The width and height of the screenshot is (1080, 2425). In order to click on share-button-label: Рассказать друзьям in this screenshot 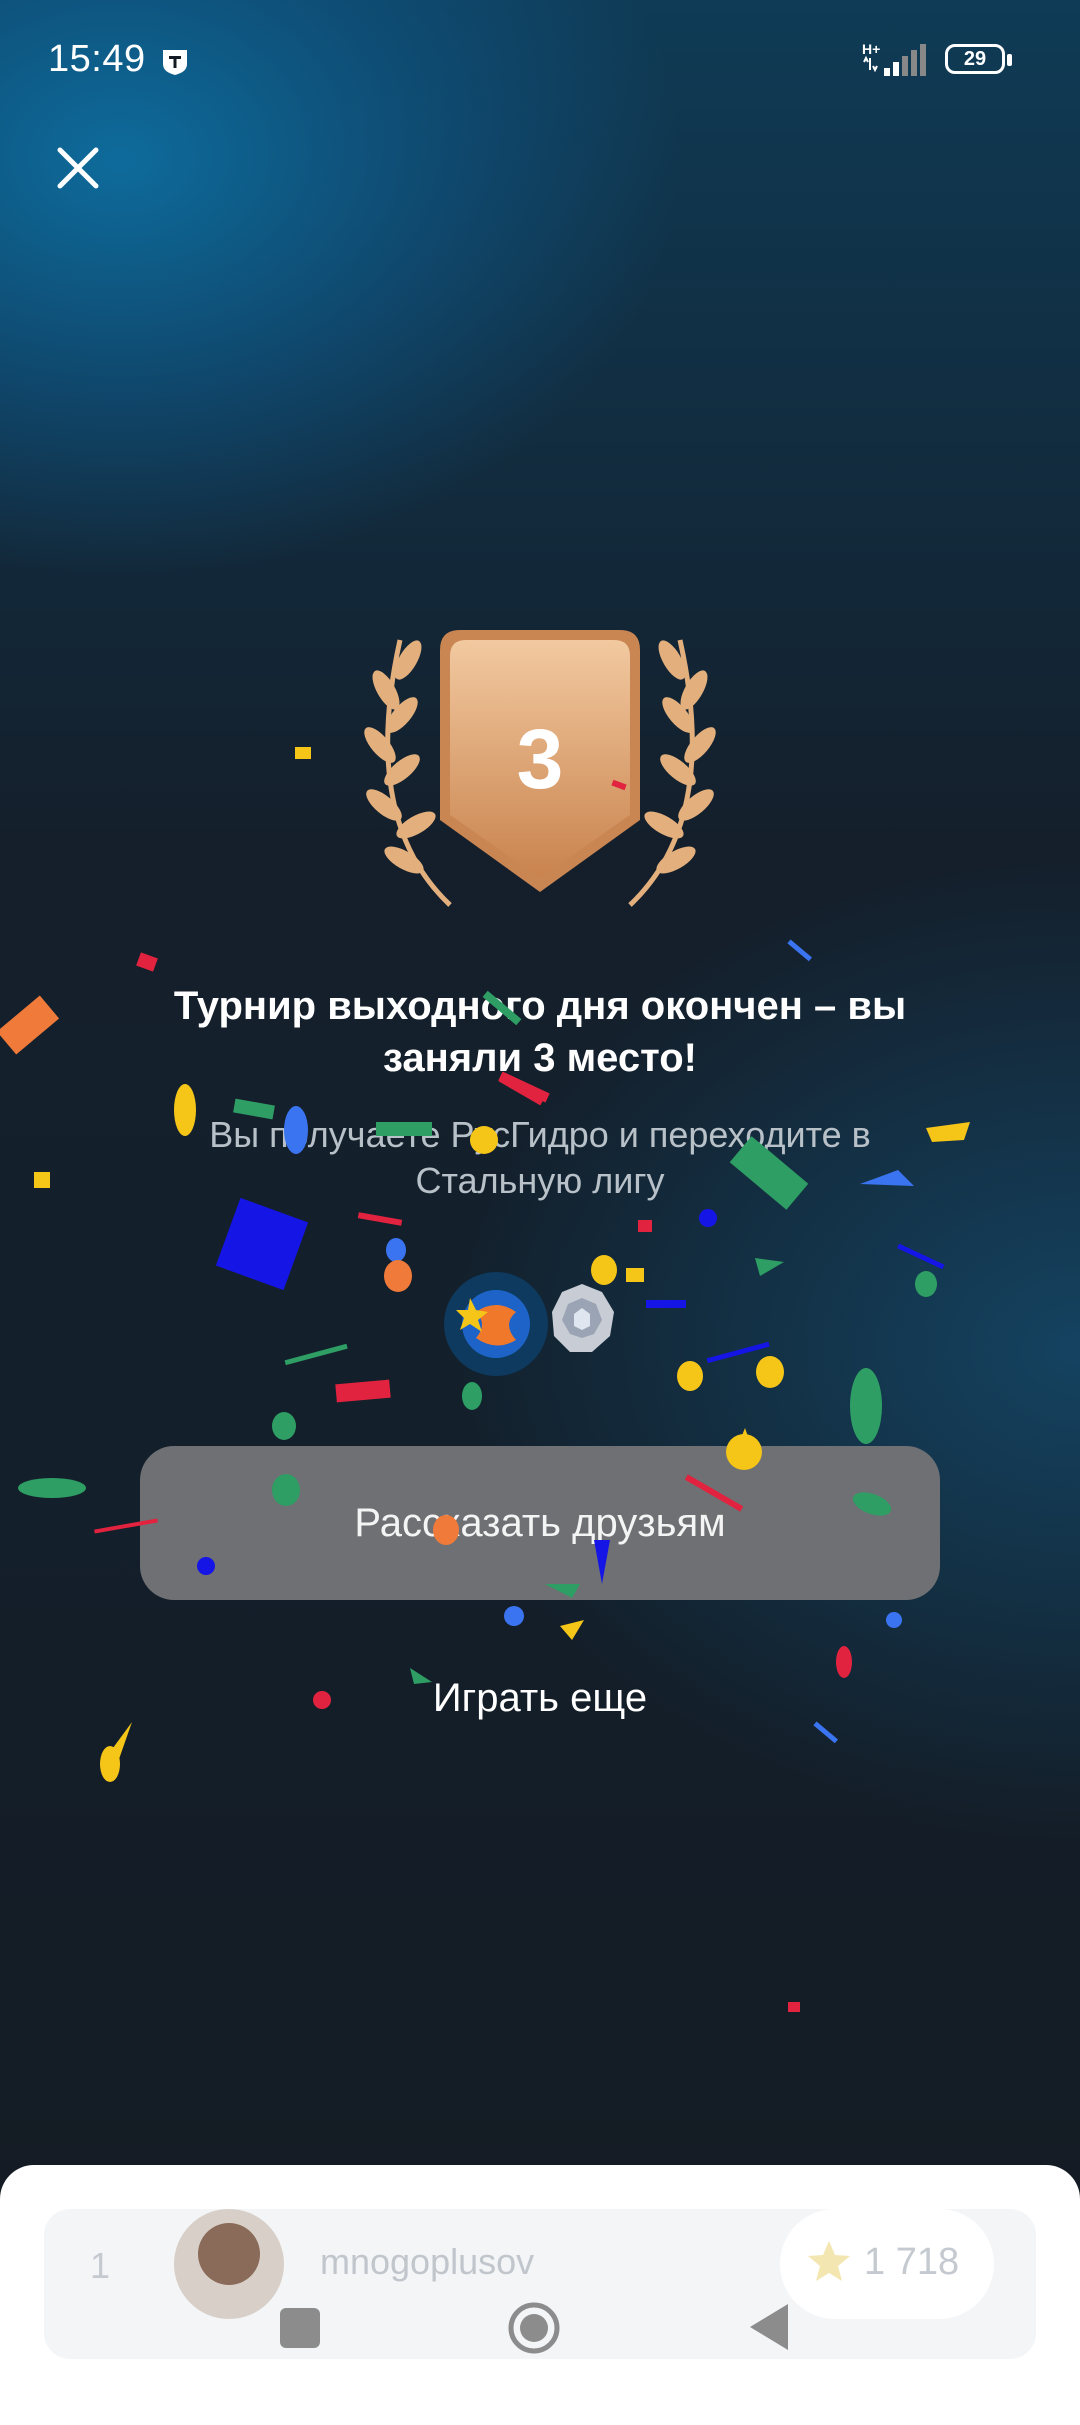, I will do `click(540, 1522)`.